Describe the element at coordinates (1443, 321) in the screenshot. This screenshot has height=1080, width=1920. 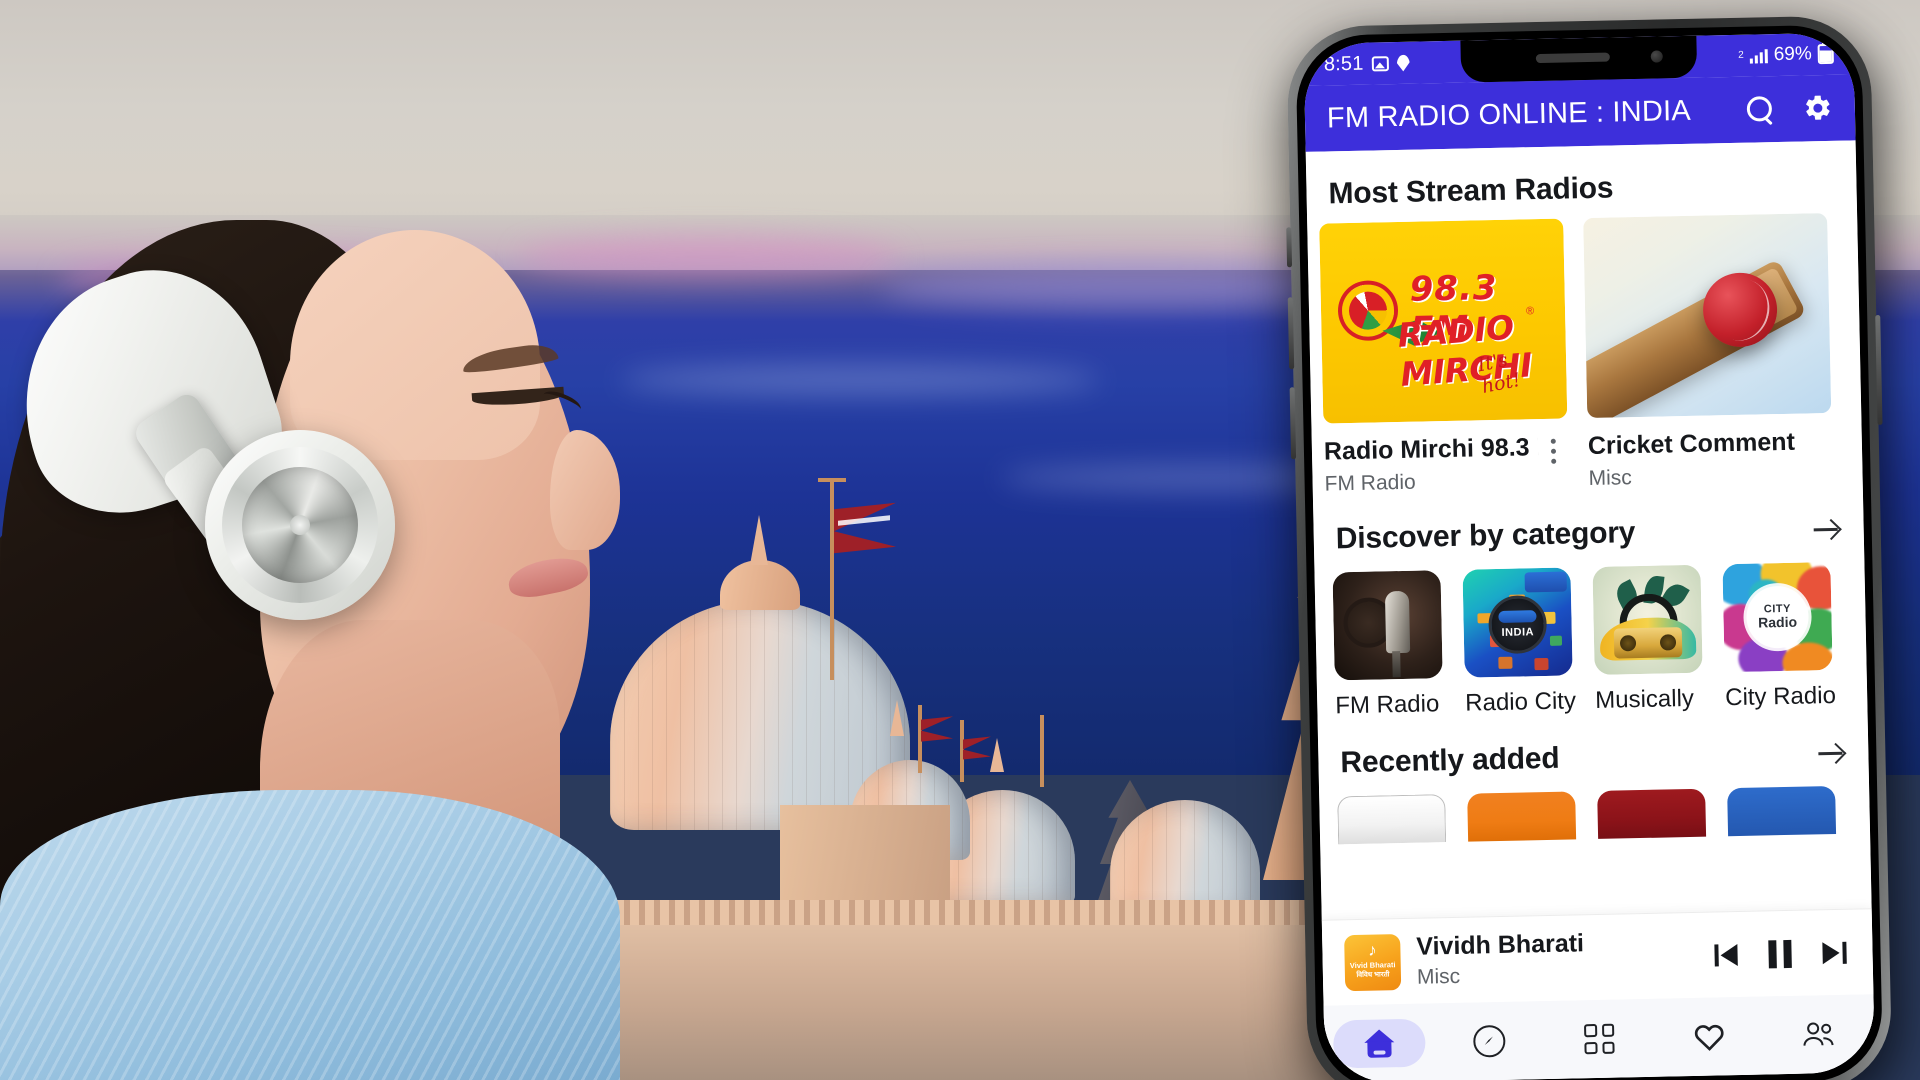
I see `radio-mirchi-artwork: 98.3 FM RADIO MIRCHI ® It's hot!` at that location.